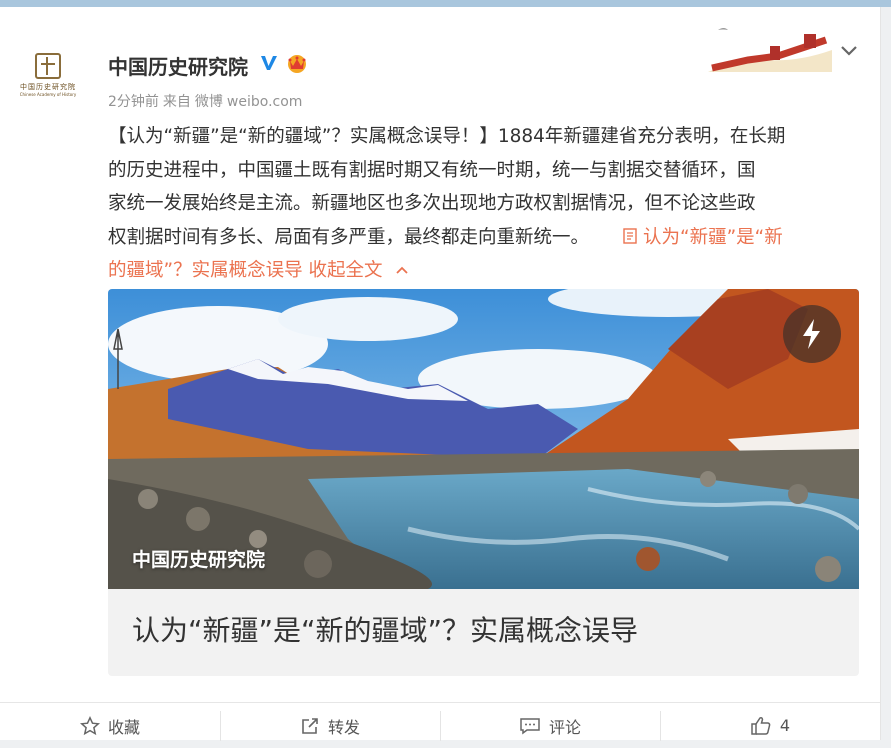 This screenshot has height=748, width=891. I want to click on repost-button: 转发, so click(330, 725).